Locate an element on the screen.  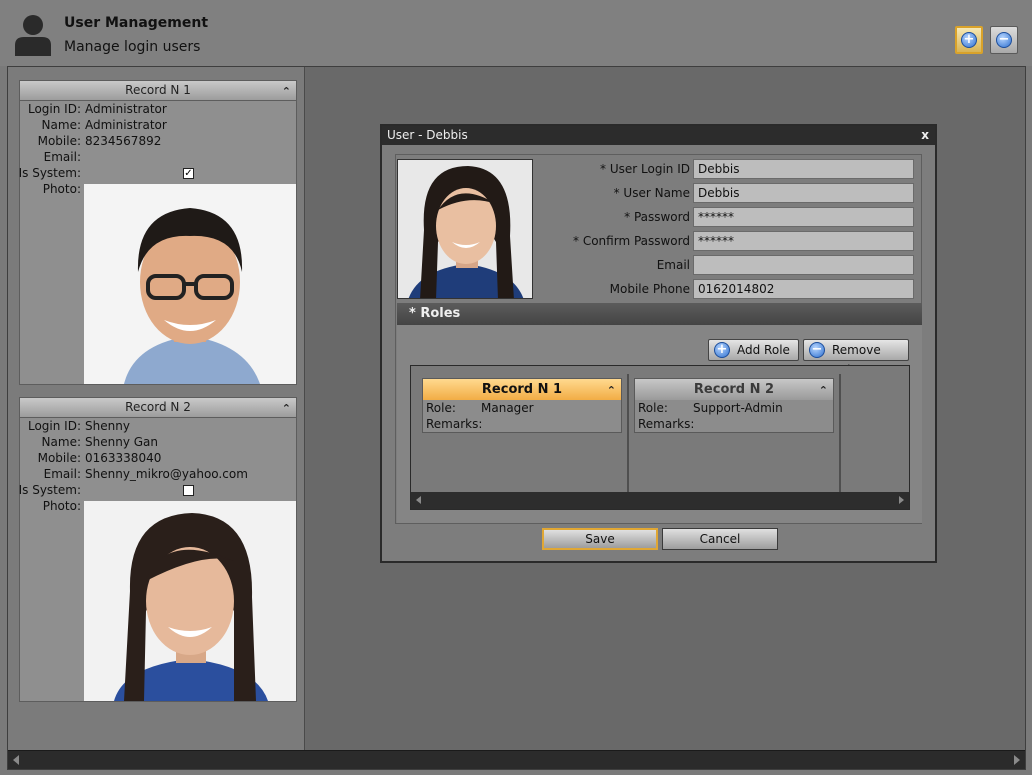
cancel-button: Cancel is located at coordinates (720, 539).